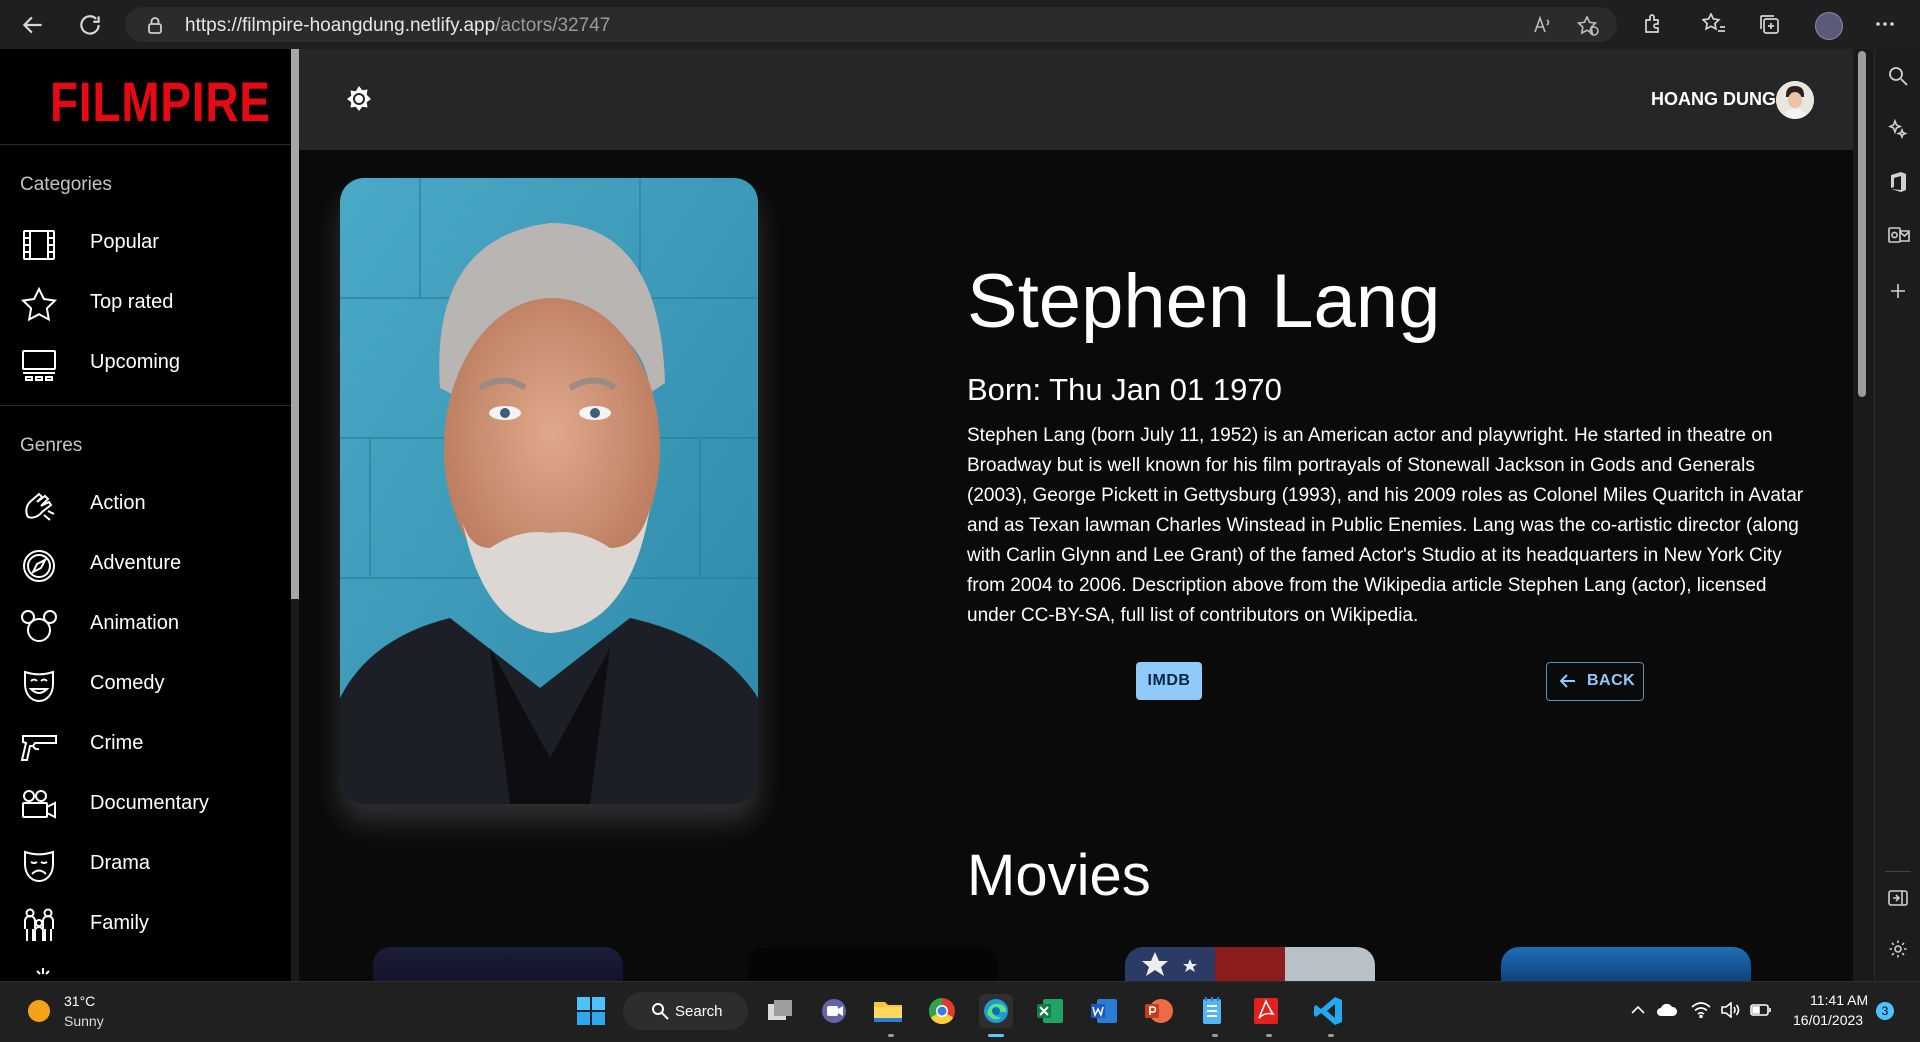  I want to click on collections-icon, so click(1769, 24).